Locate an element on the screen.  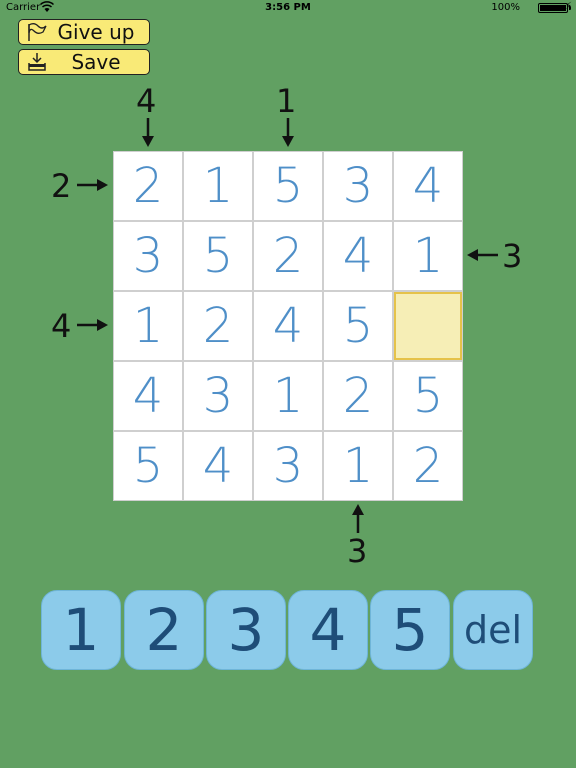
key-1-button: 1 is located at coordinates (81, 630).